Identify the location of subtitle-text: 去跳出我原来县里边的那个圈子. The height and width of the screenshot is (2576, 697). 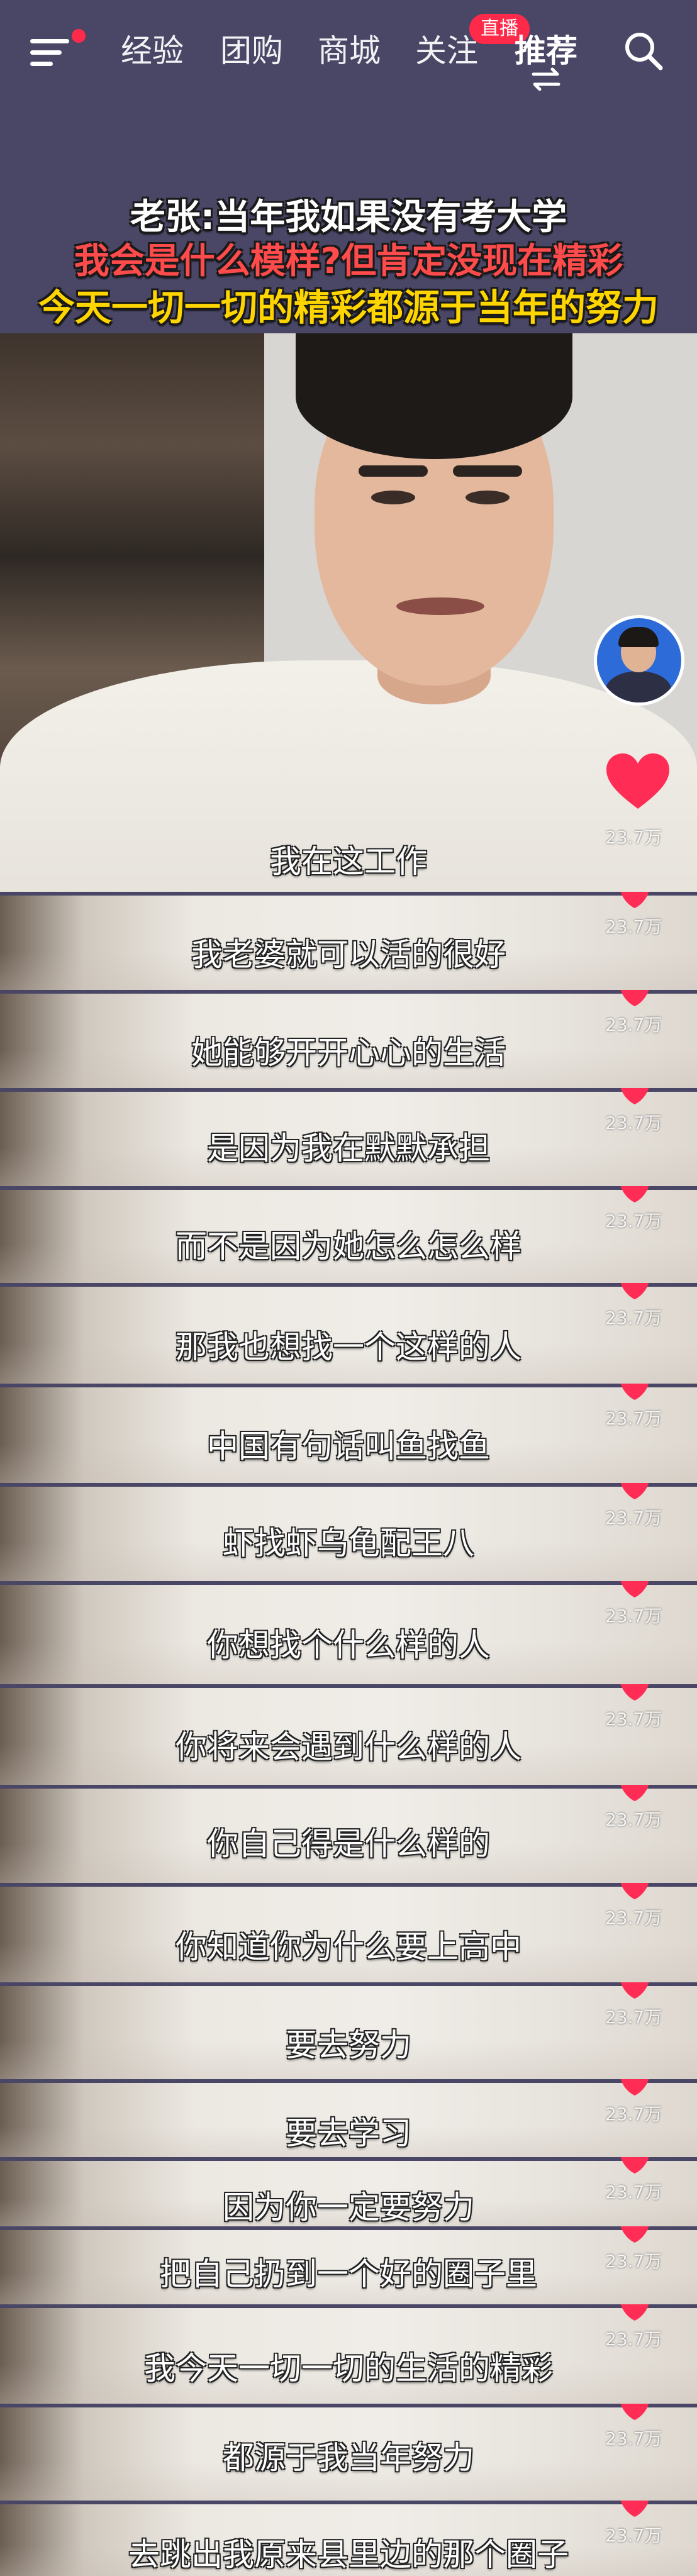
(348, 2554).